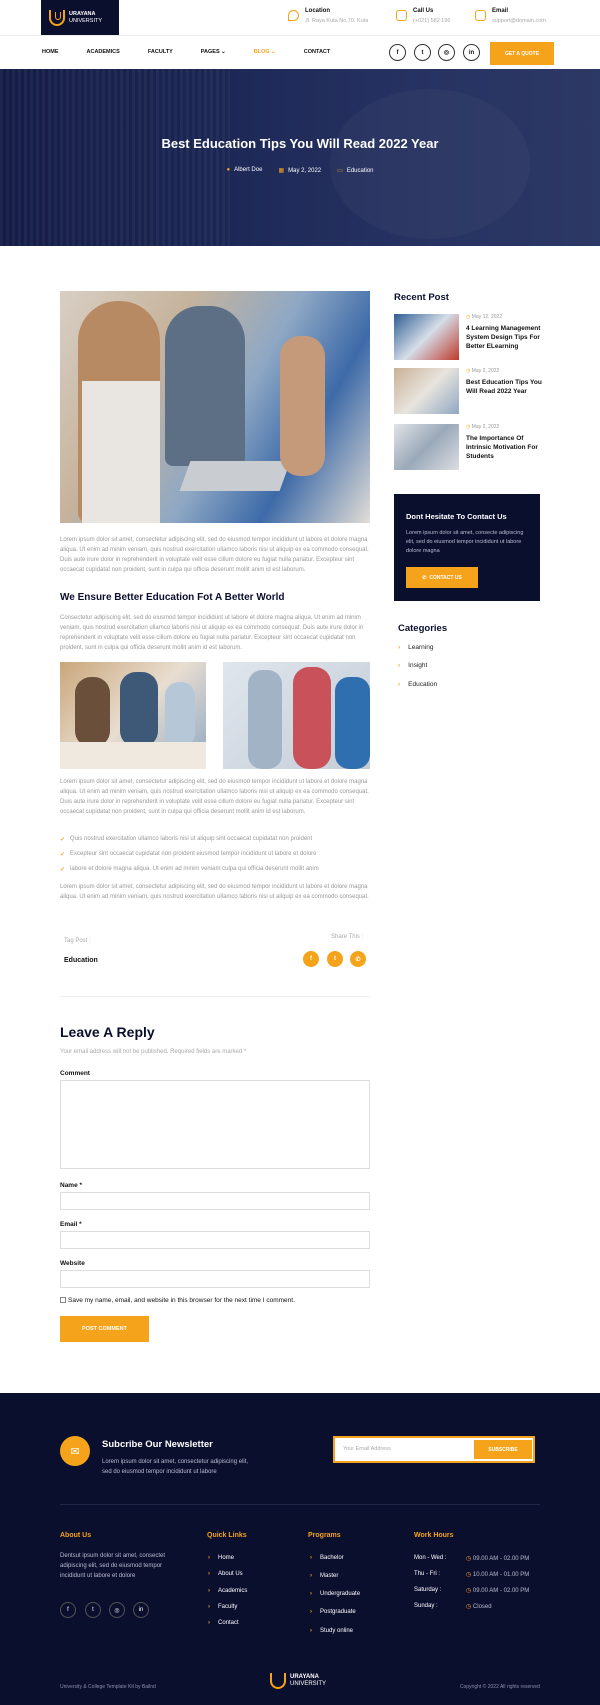 This screenshot has height=1705, width=600. Describe the element at coordinates (50, 52) in the screenshot. I see `nav-home: HOME` at that location.